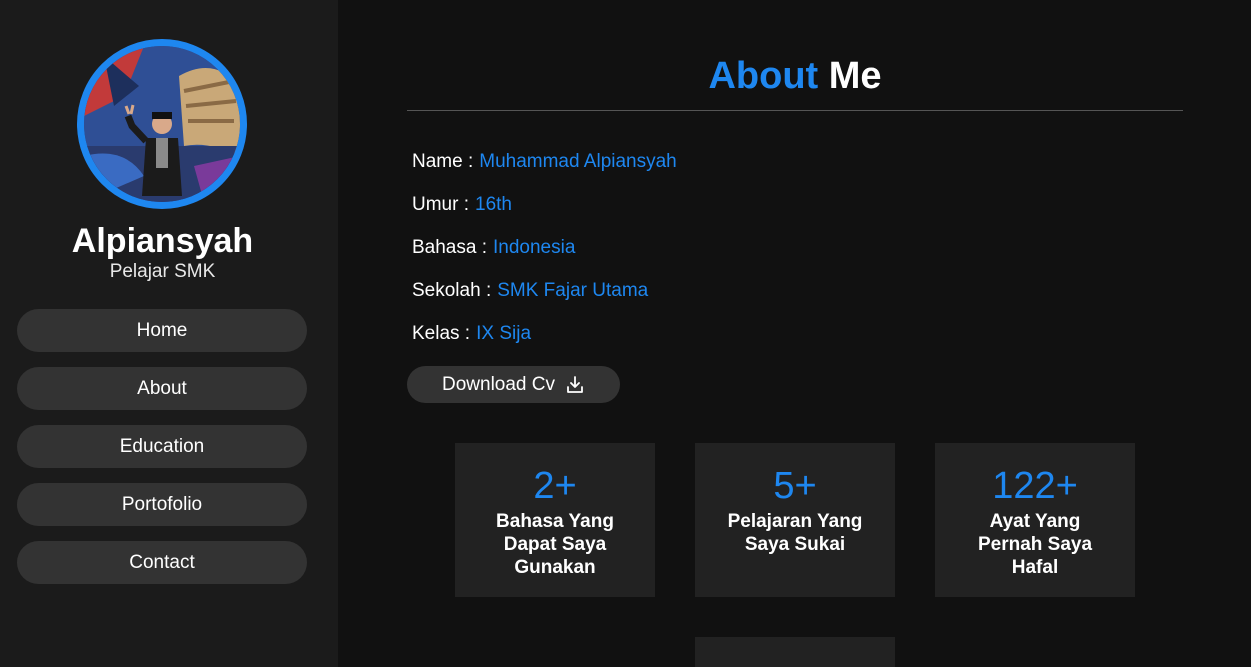 The image size is (1251, 667). I want to click on page-title: About Me, so click(795, 76).